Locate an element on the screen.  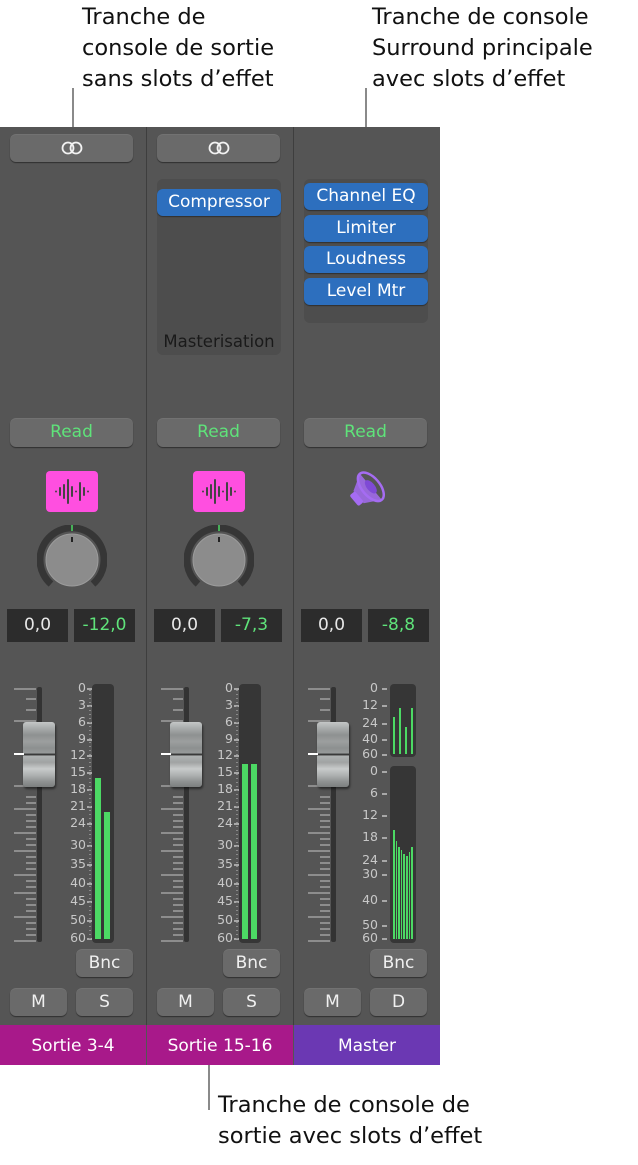
plugin-slot-channel-eq: Channel EQ is located at coordinates (366, 196).